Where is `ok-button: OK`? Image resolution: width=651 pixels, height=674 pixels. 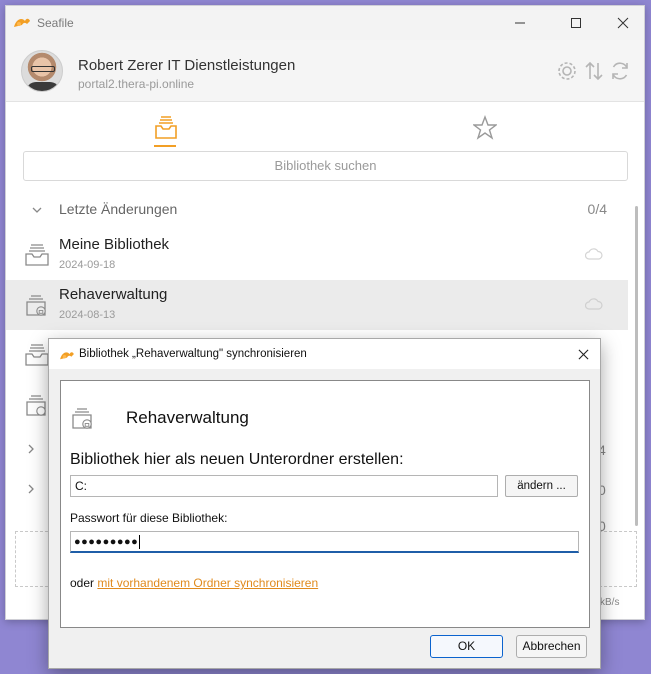
ok-button: OK is located at coordinates (466, 646).